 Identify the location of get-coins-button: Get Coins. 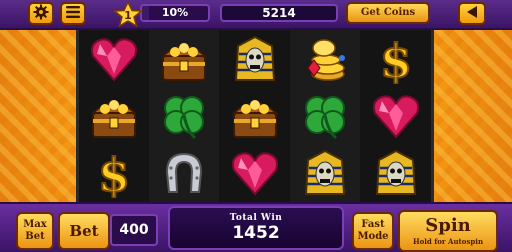
(388, 13).